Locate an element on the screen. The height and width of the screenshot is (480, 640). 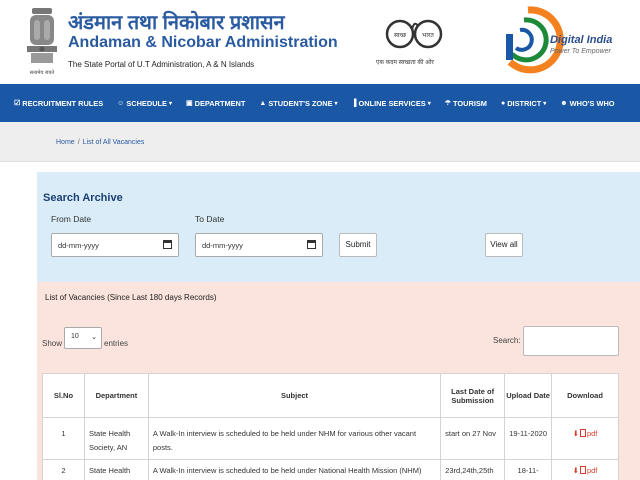
to-date-placeholder: dd-mm-yyyy is located at coordinates (222, 245).